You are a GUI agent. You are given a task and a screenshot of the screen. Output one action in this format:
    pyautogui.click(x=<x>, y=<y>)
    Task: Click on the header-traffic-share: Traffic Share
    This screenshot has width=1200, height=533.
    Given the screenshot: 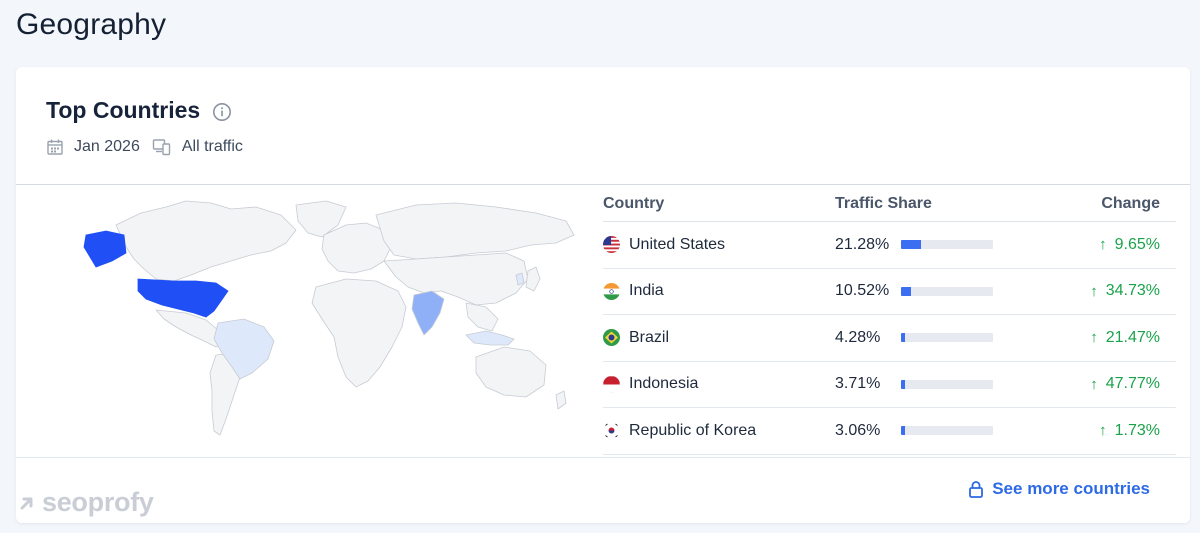 What is the action you would take?
    pyautogui.click(x=945, y=204)
    